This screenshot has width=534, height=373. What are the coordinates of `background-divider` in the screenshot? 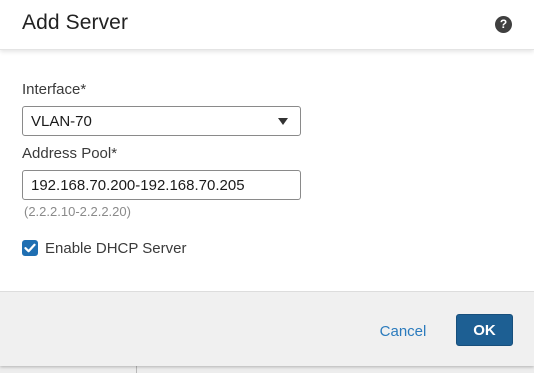 It's located at (136, 369).